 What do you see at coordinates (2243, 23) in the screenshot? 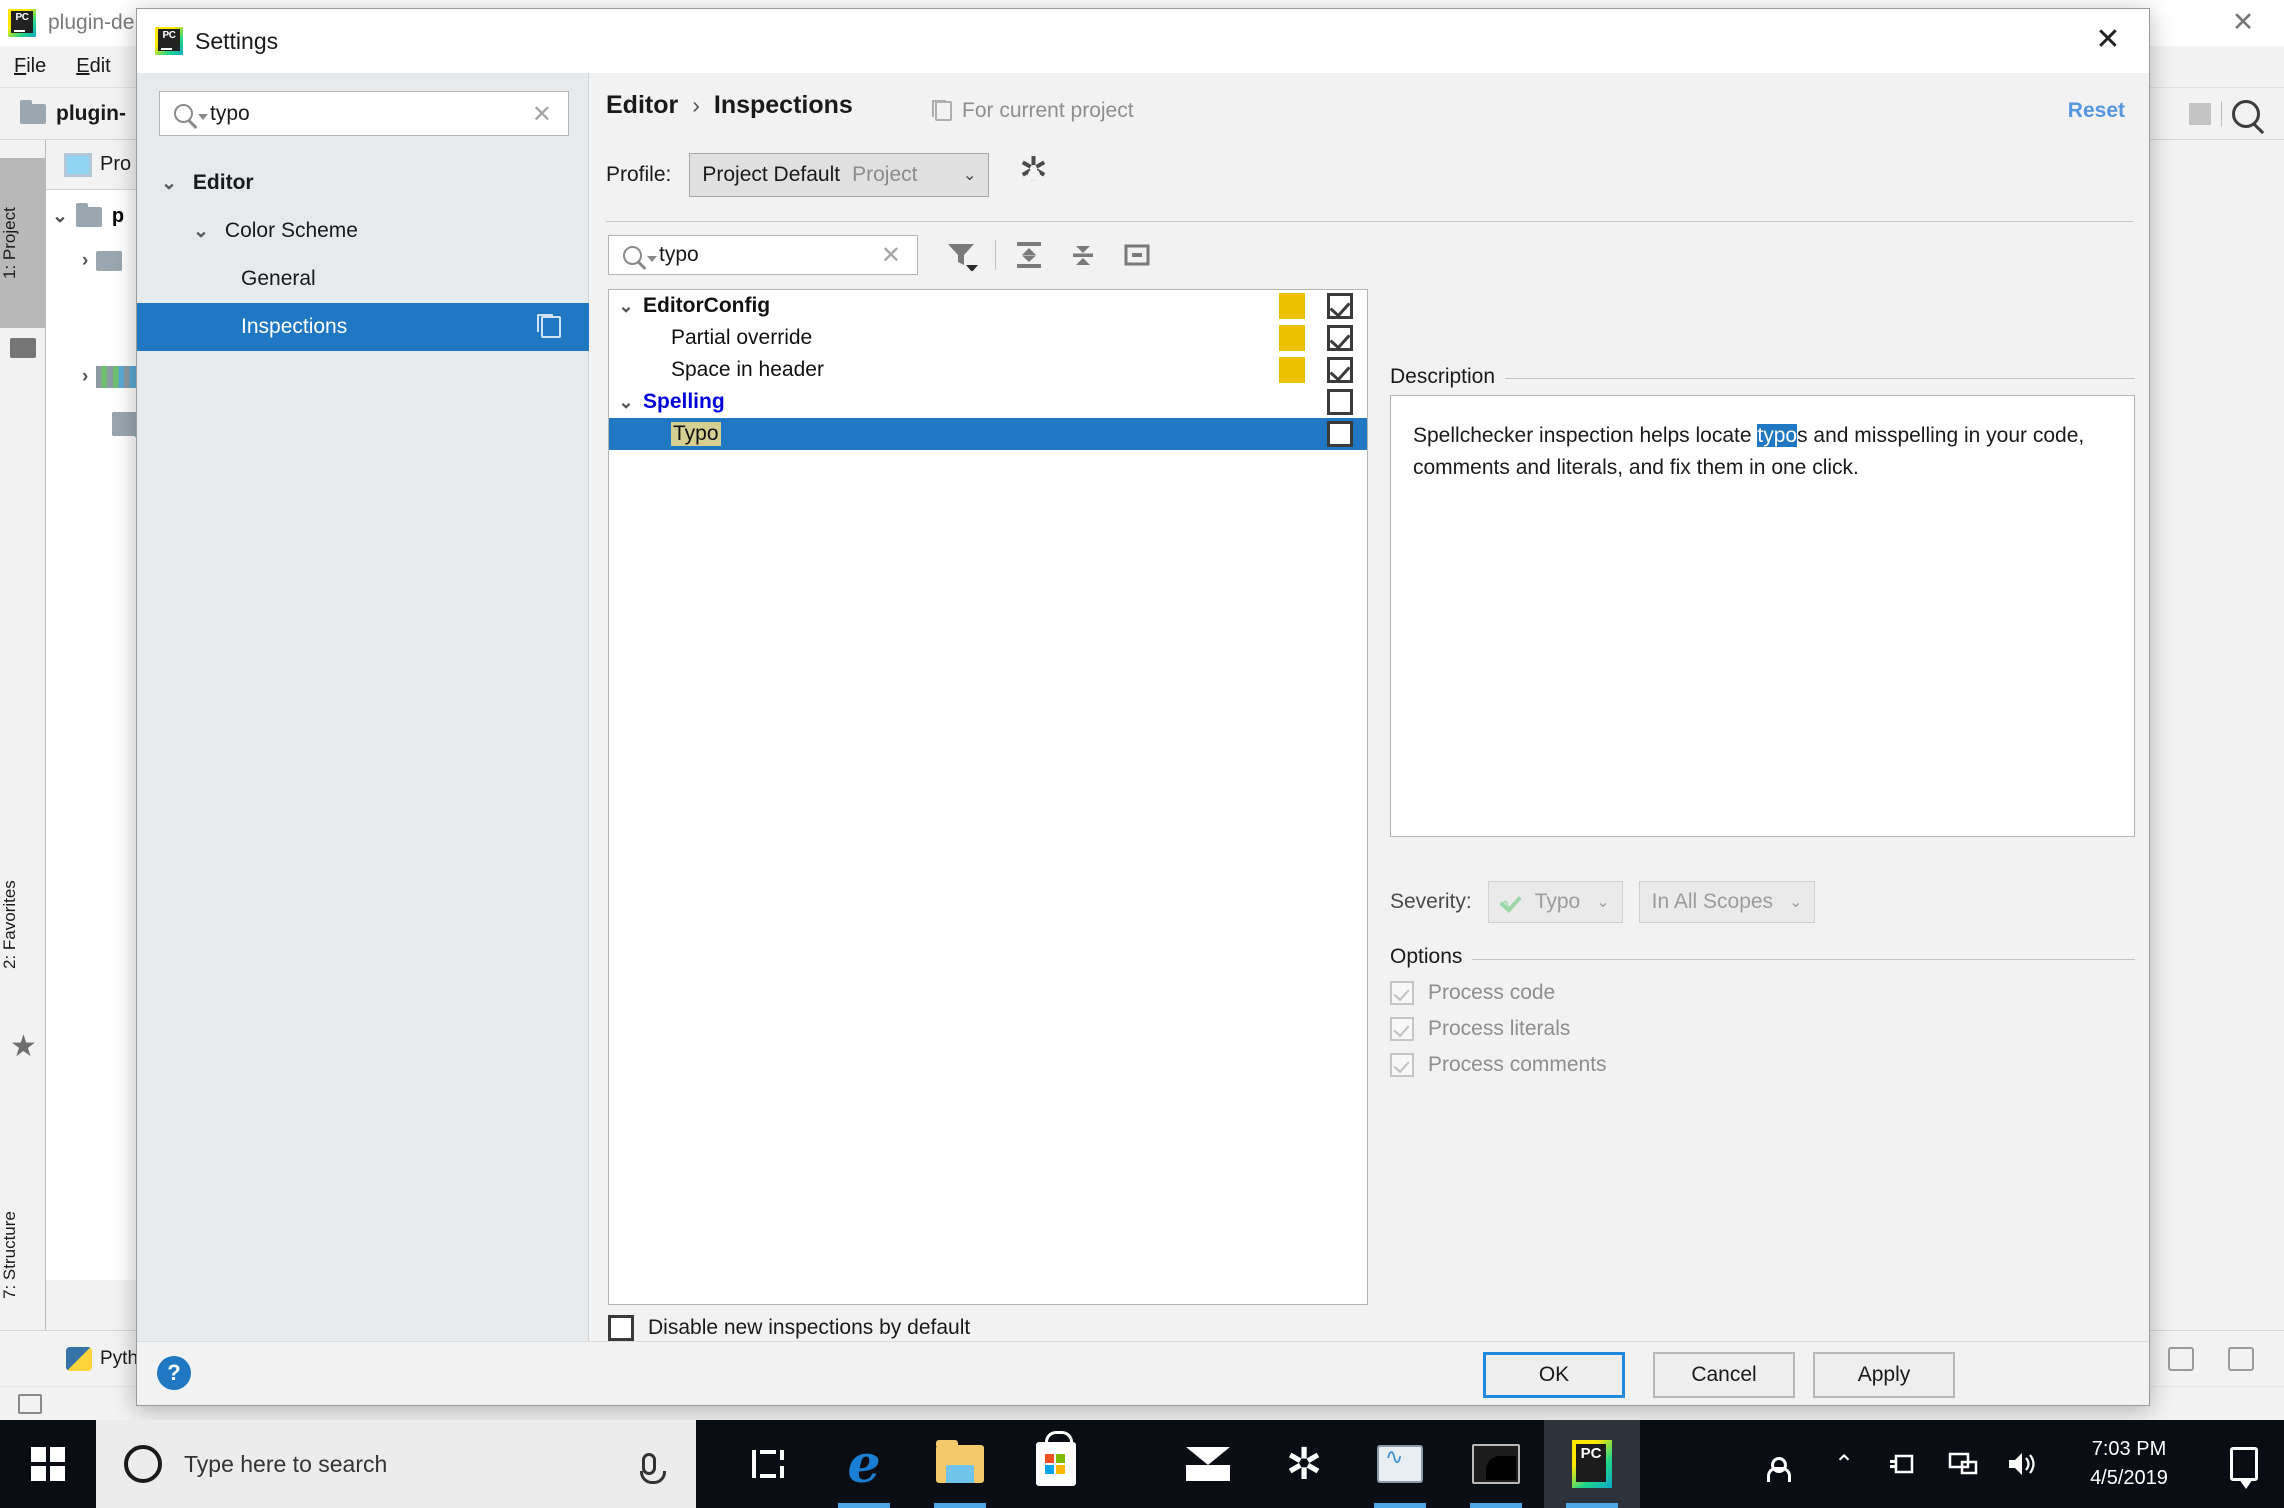
I see `ide-close-icon: ✕` at bounding box center [2243, 23].